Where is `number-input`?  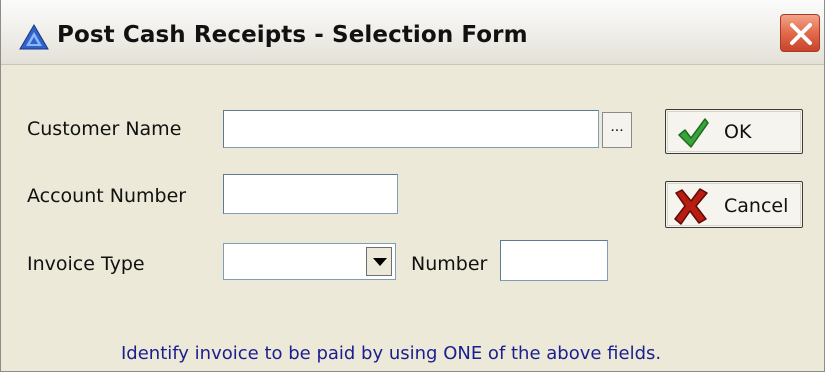 number-input is located at coordinates (554, 260).